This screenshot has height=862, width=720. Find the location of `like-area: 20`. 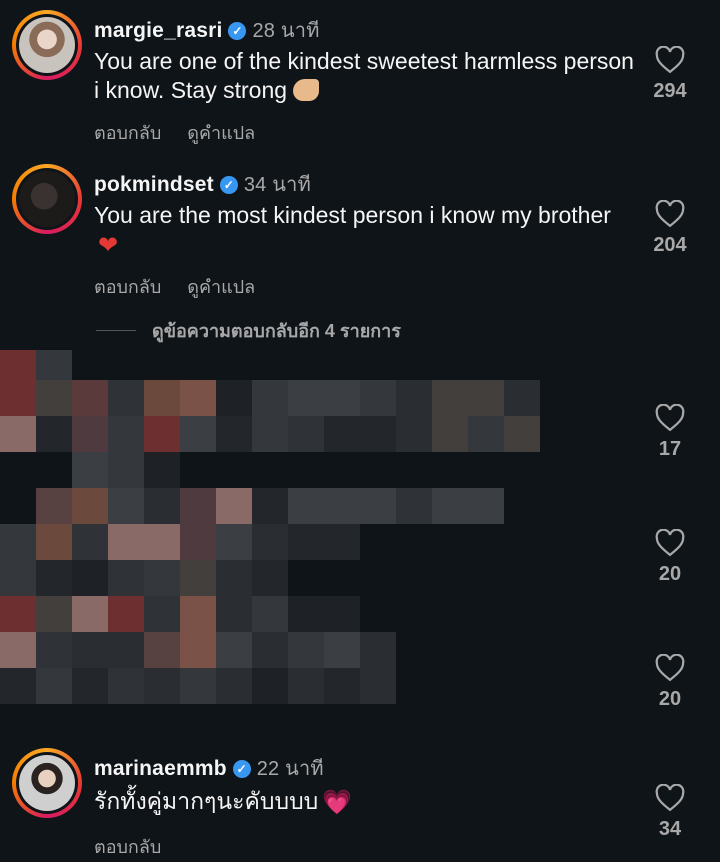

like-area: 20 is located at coordinates (670, 557).